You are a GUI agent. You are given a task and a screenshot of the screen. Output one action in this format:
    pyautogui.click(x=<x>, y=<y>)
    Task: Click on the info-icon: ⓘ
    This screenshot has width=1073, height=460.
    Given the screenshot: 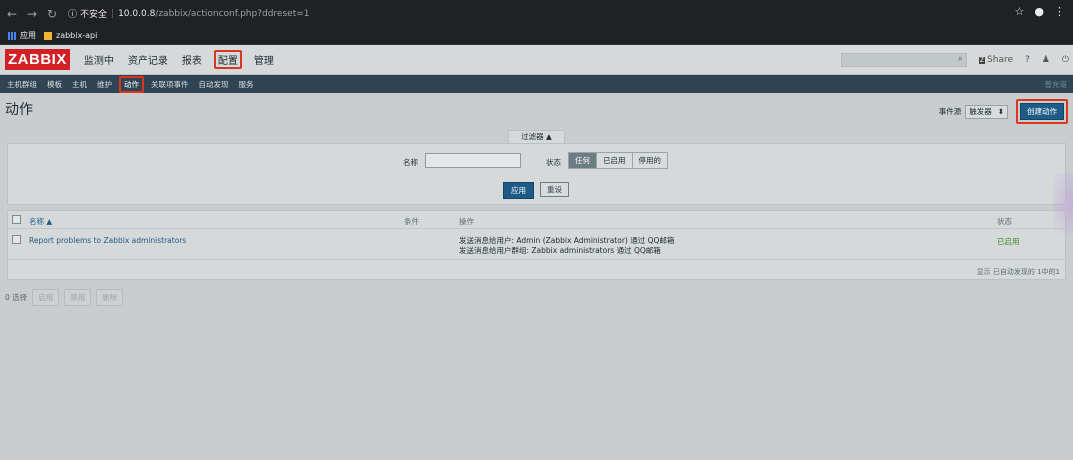 What is the action you would take?
    pyautogui.click(x=73, y=15)
    